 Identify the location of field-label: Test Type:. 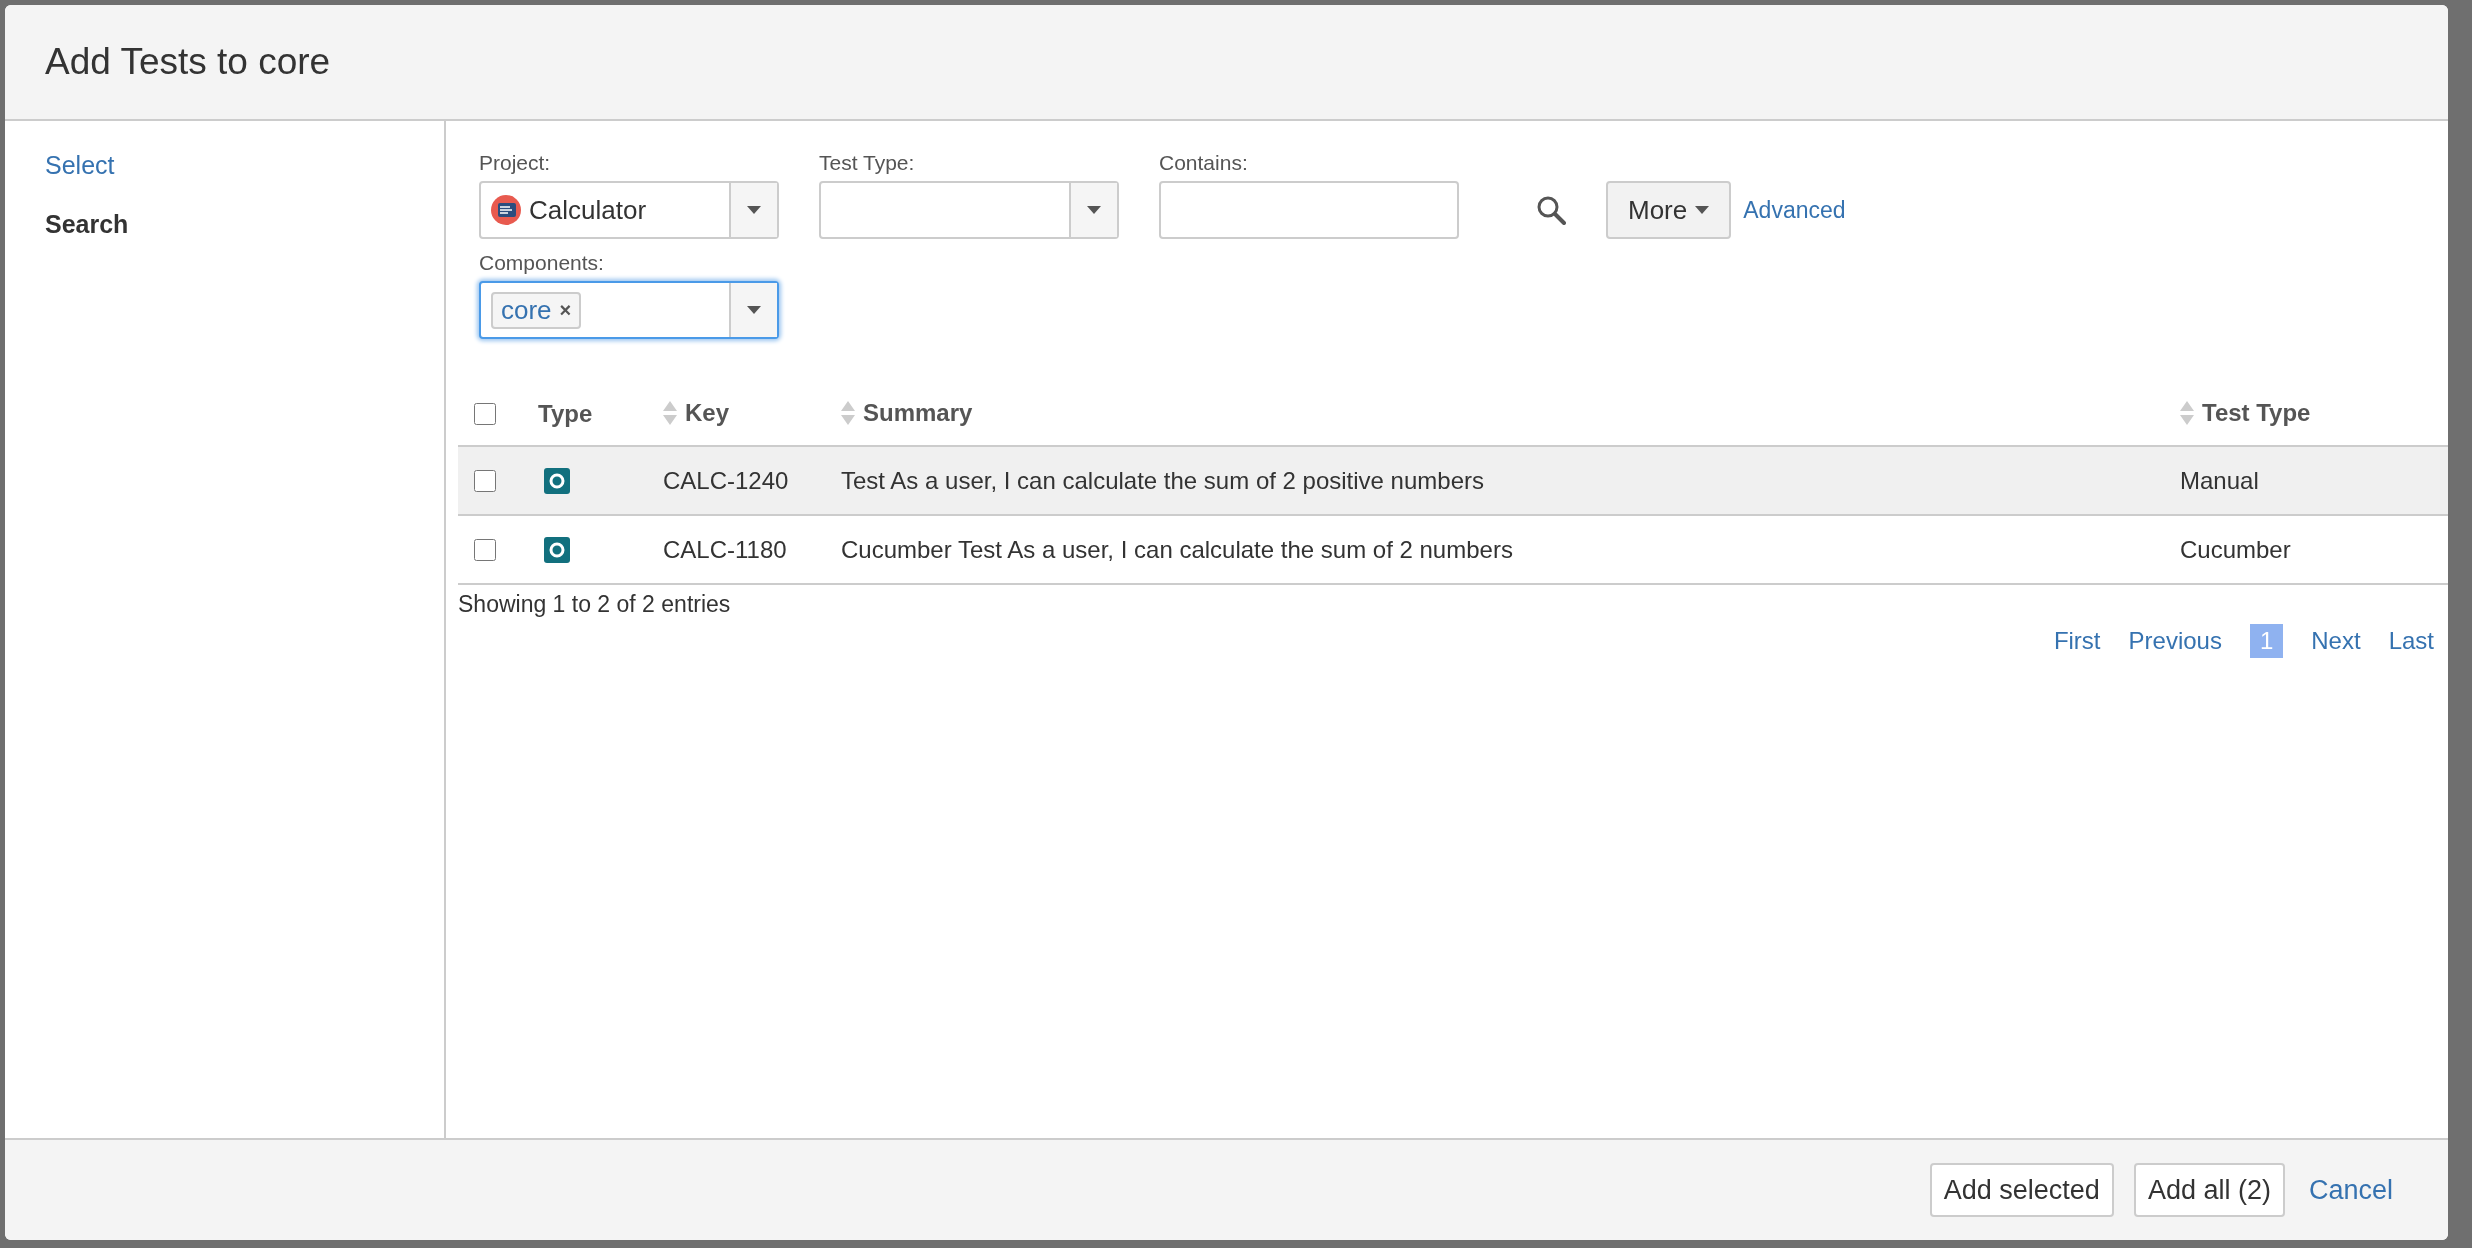
(867, 163).